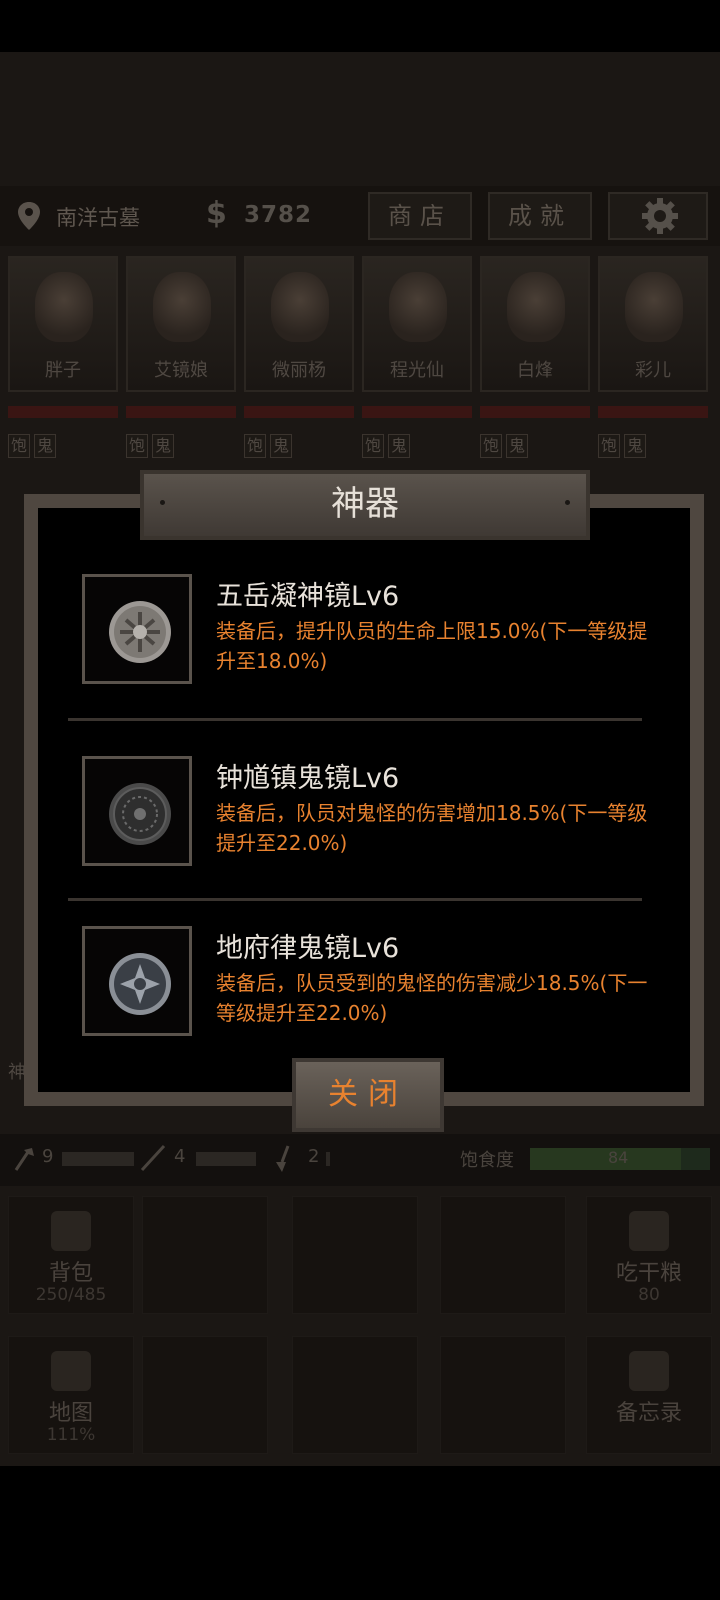 The height and width of the screenshot is (1600, 720). I want to click on character-name: 艾镜娘, so click(181, 370).